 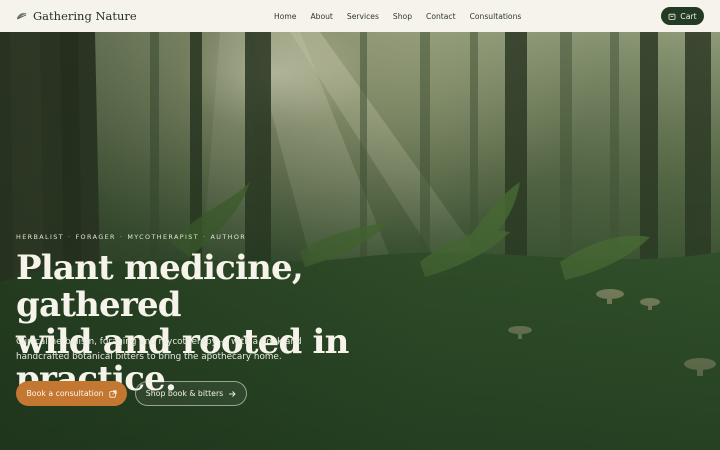 I want to click on hero-eyebrow: HERBALIST · FORAGER · MYCOTHERAPIST · AUTHOR, so click(x=131, y=237).